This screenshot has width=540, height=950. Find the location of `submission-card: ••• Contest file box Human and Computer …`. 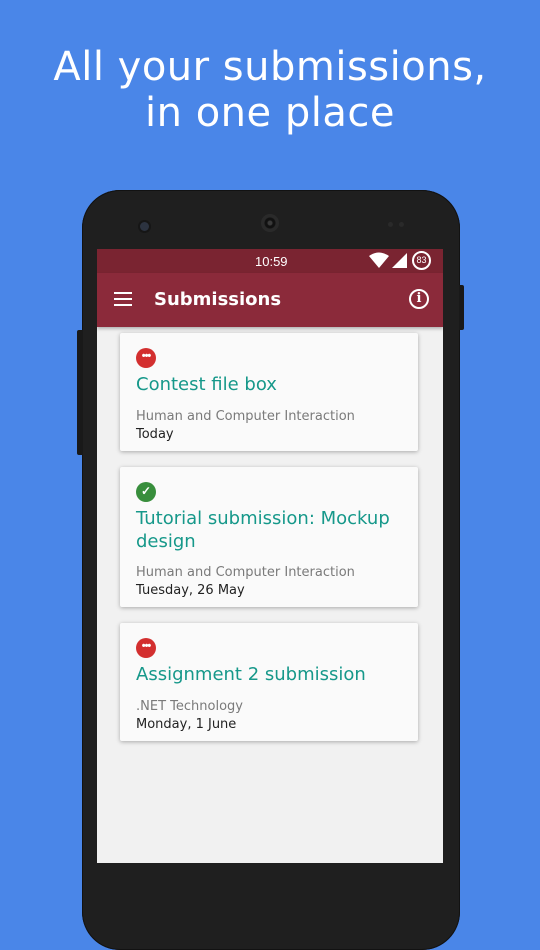

submission-card: ••• Contest file box Human and Computer … is located at coordinates (269, 392).